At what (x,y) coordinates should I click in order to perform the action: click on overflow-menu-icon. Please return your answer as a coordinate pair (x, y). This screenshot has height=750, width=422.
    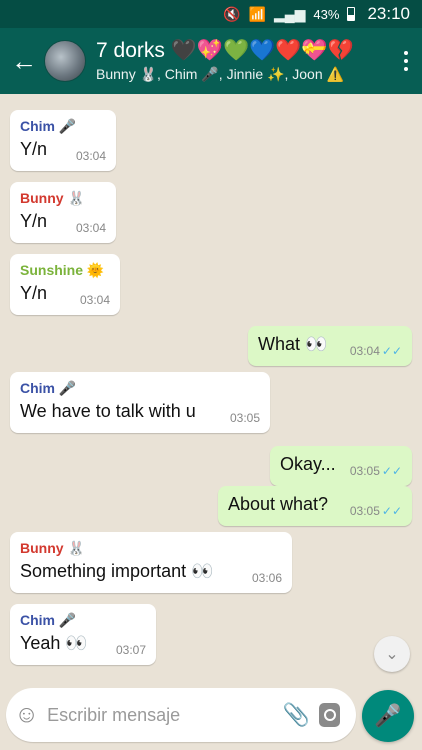
    Looking at the image, I should click on (406, 61).